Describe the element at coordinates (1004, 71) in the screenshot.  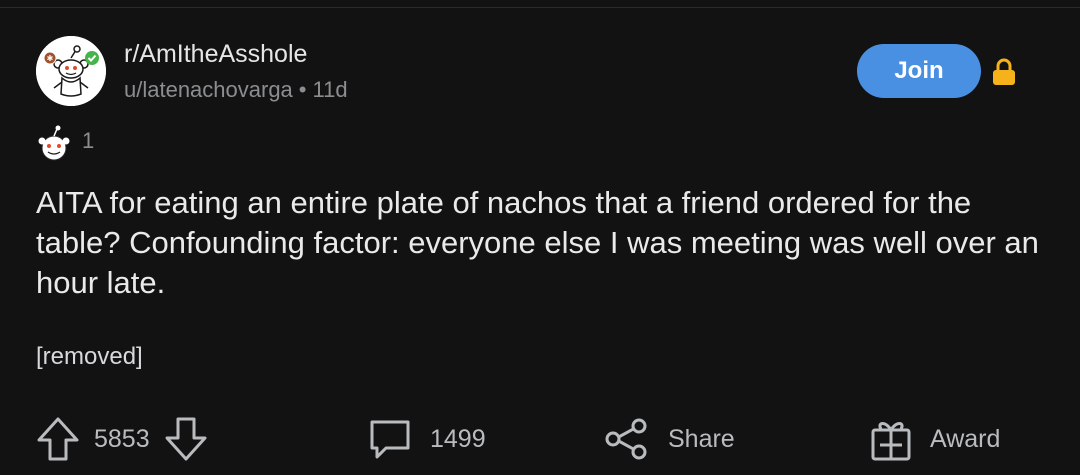
I see `lock-icon` at that location.